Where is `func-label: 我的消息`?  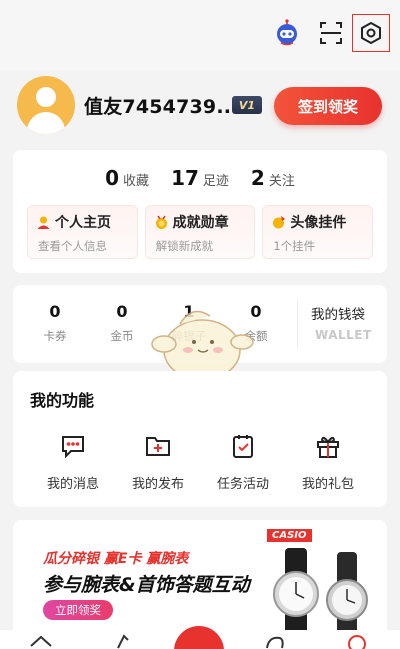 func-label: 我的消息 is located at coordinates (72, 484).